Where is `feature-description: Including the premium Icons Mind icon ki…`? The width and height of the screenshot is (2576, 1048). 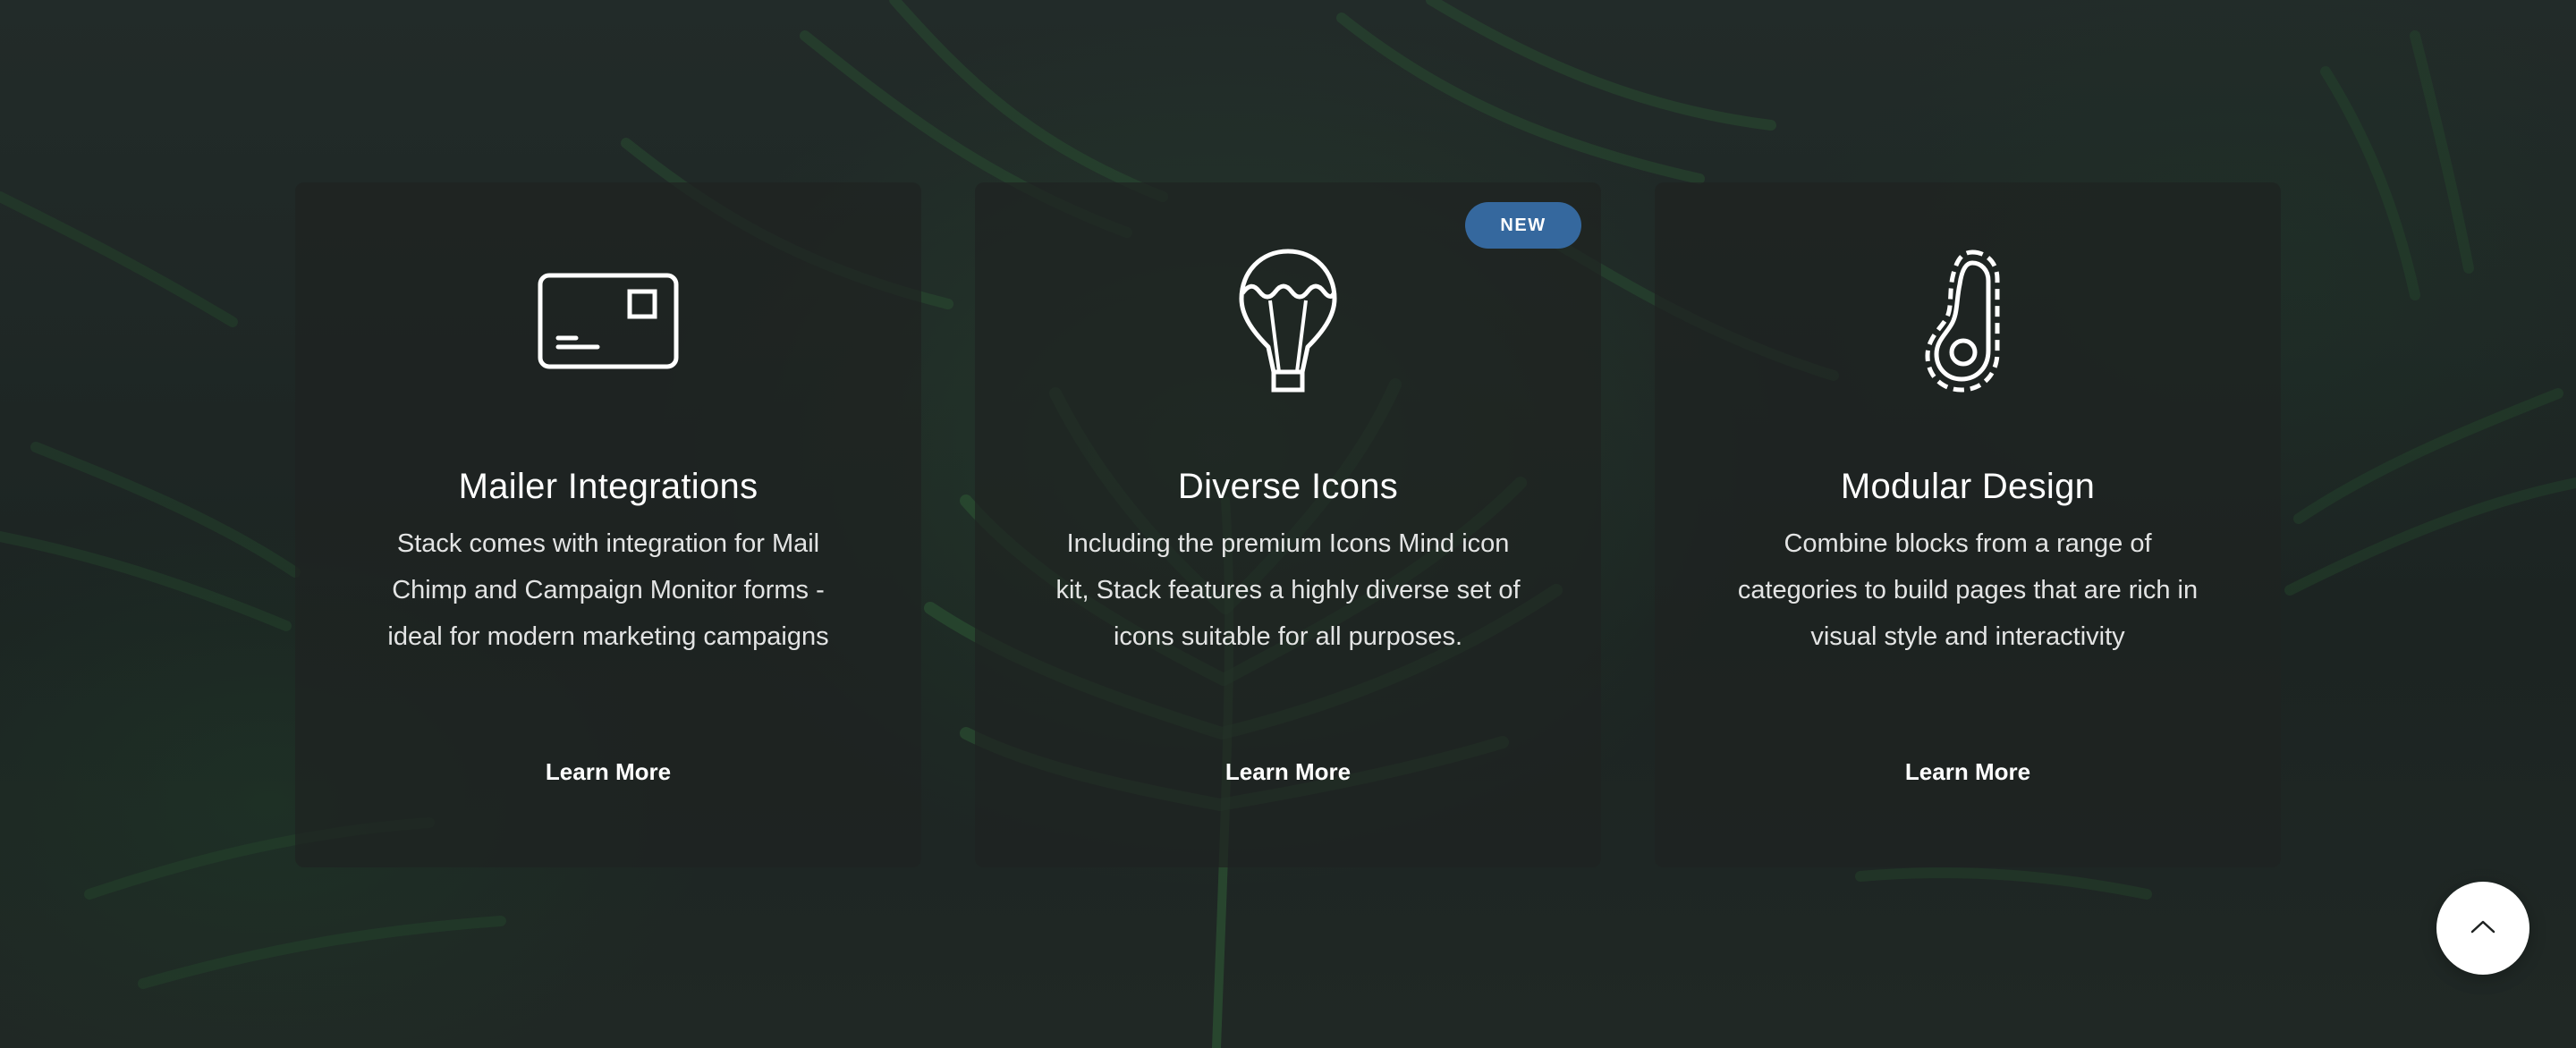 feature-description: Including the premium Icons Mind icon ki… is located at coordinates (1288, 590).